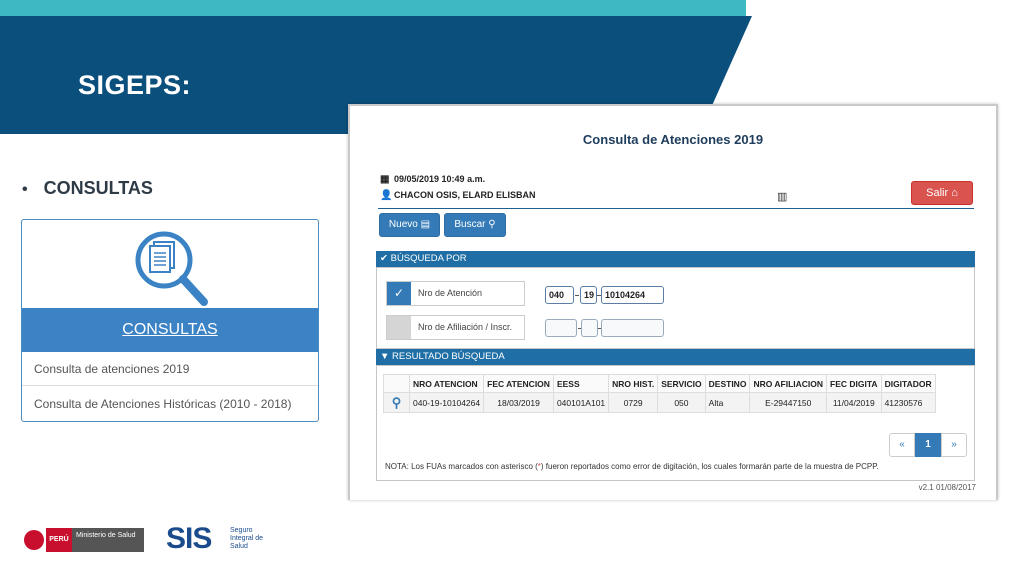  I want to click on column-header: FEC ATENCION, so click(518, 383).